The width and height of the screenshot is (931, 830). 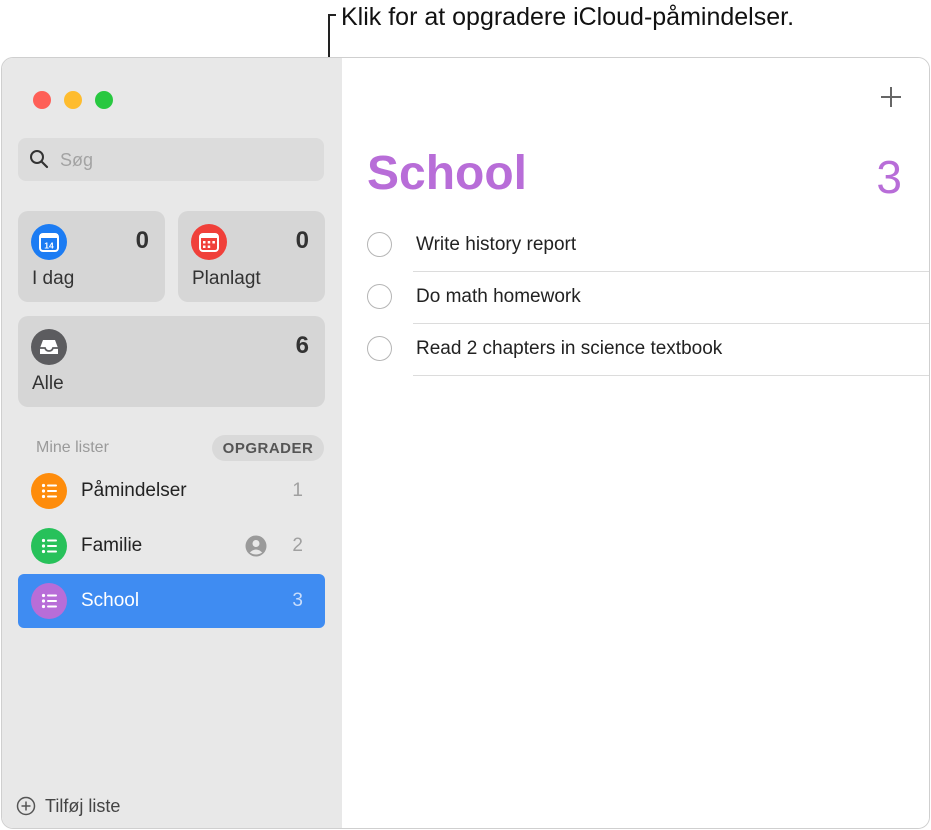 I want to click on reminder-row: Write history report, so click(x=648, y=246).